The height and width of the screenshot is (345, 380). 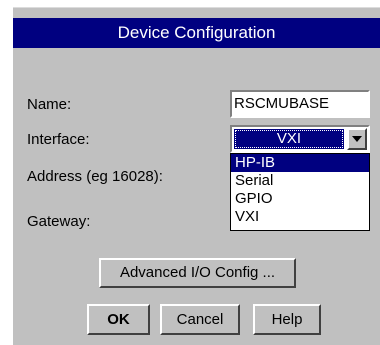 What do you see at coordinates (300, 199) in the screenshot?
I see `dropdown-option-gpio: GPIO` at bounding box center [300, 199].